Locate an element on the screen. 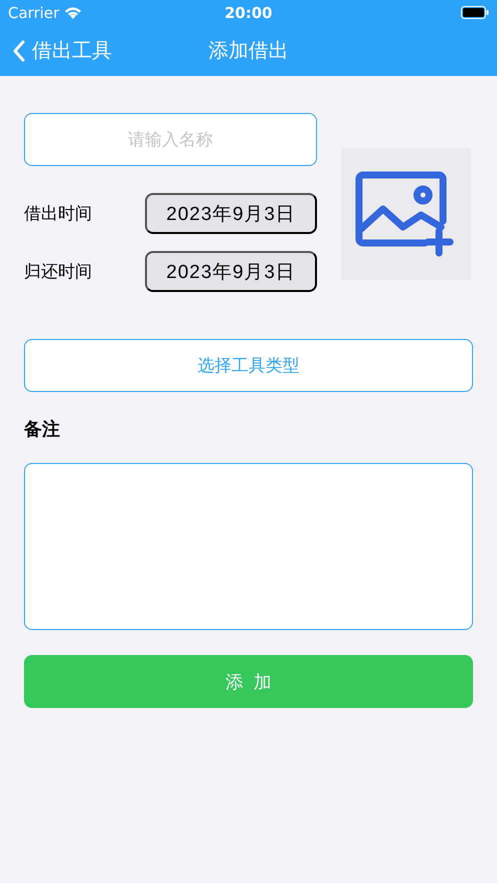 This screenshot has height=883, width=497. remark-label: 备注 is located at coordinates (42, 429).